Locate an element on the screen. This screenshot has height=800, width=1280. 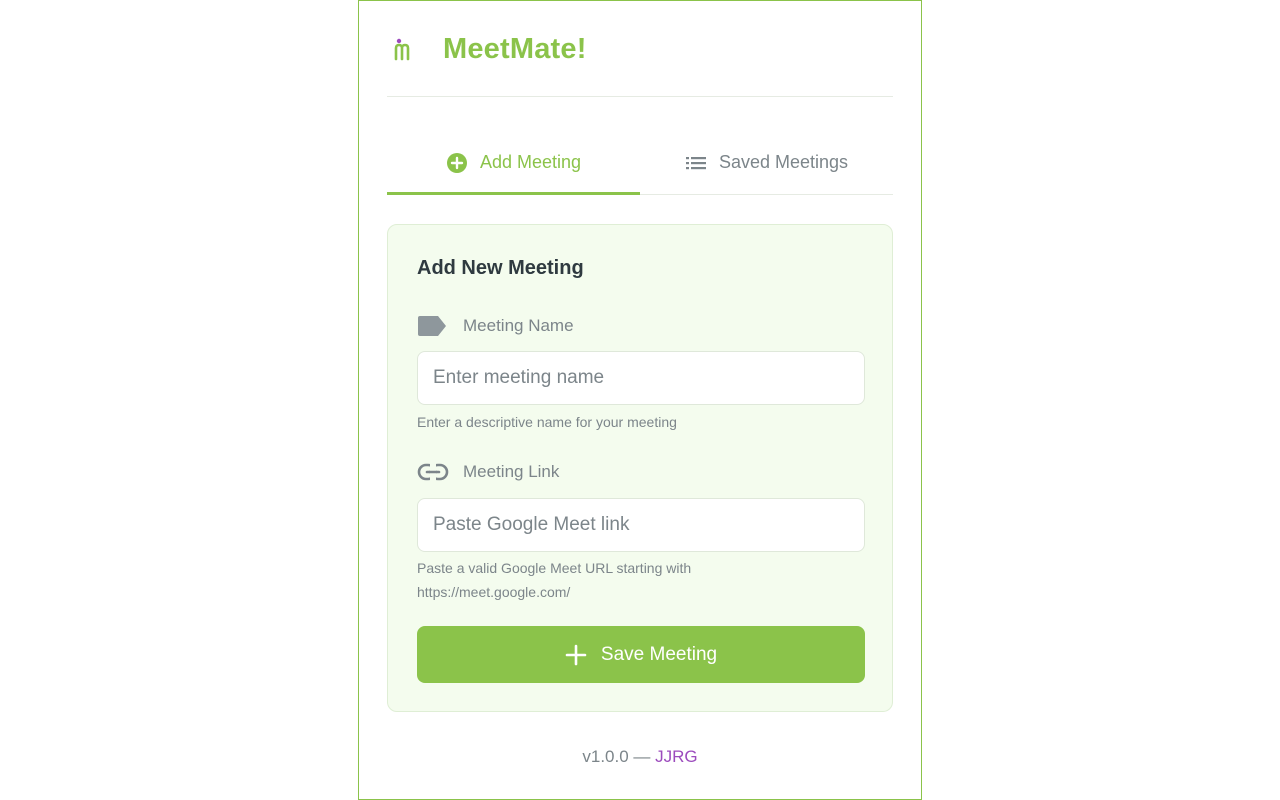
tab-saved-meetings: Saved Meetings is located at coordinates (766, 162).